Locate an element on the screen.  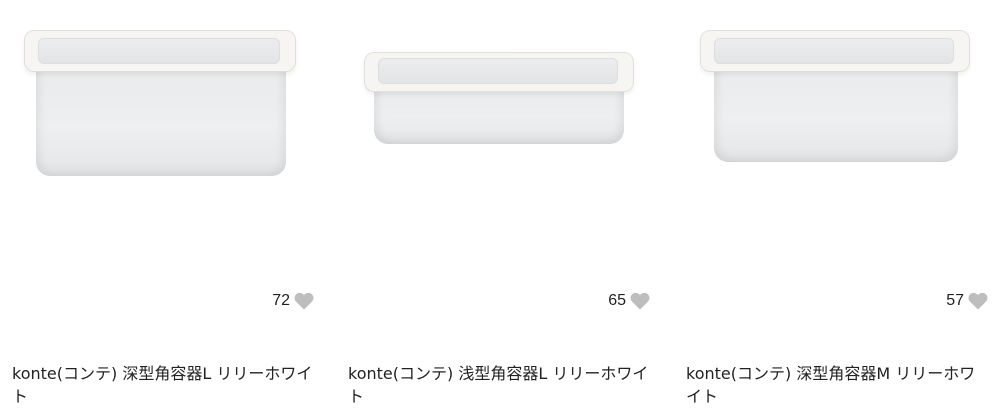
like-button: 57 is located at coordinates (967, 301).